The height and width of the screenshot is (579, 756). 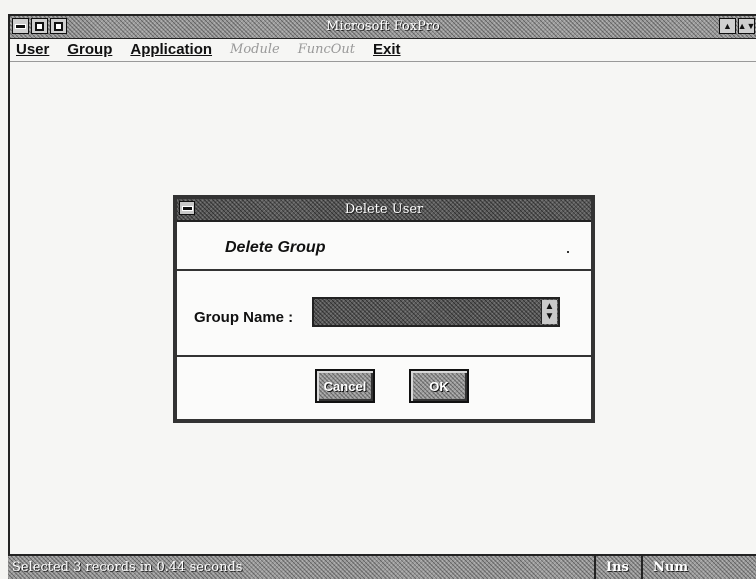 I want to click on dialog-title: Delete User, so click(x=384, y=209).